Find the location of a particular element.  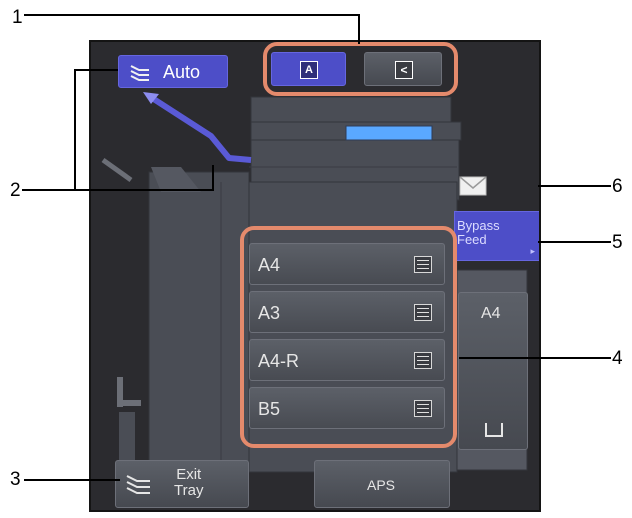

aps-label: APS is located at coordinates (381, 485).